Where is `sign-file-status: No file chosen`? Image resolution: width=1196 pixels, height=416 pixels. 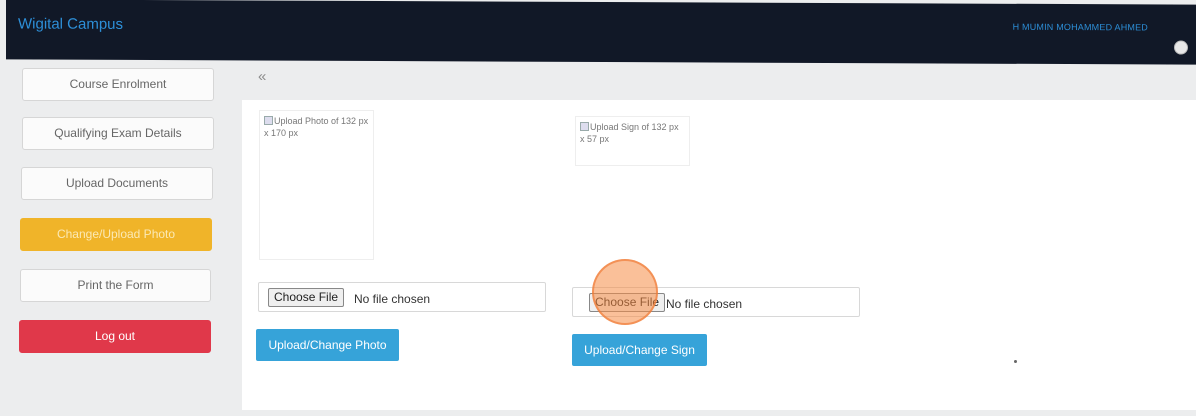
sign-file-status: No file chosen is located at coordinates (704, 304).